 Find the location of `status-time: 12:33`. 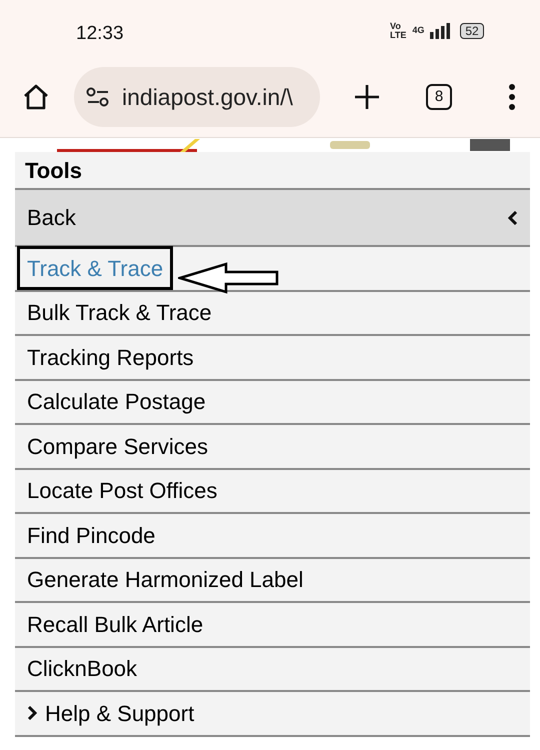

status-time: 12:33 is located at coordinates (100, 34).